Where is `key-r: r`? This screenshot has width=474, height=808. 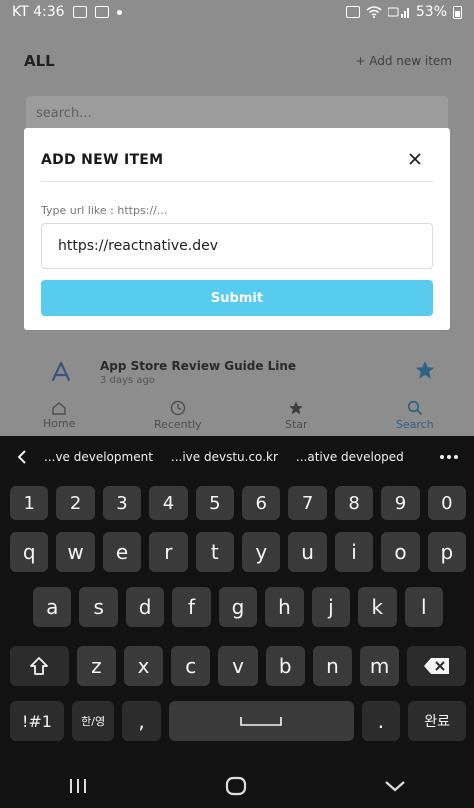 key-r: r is located at coordinates (168, 552).